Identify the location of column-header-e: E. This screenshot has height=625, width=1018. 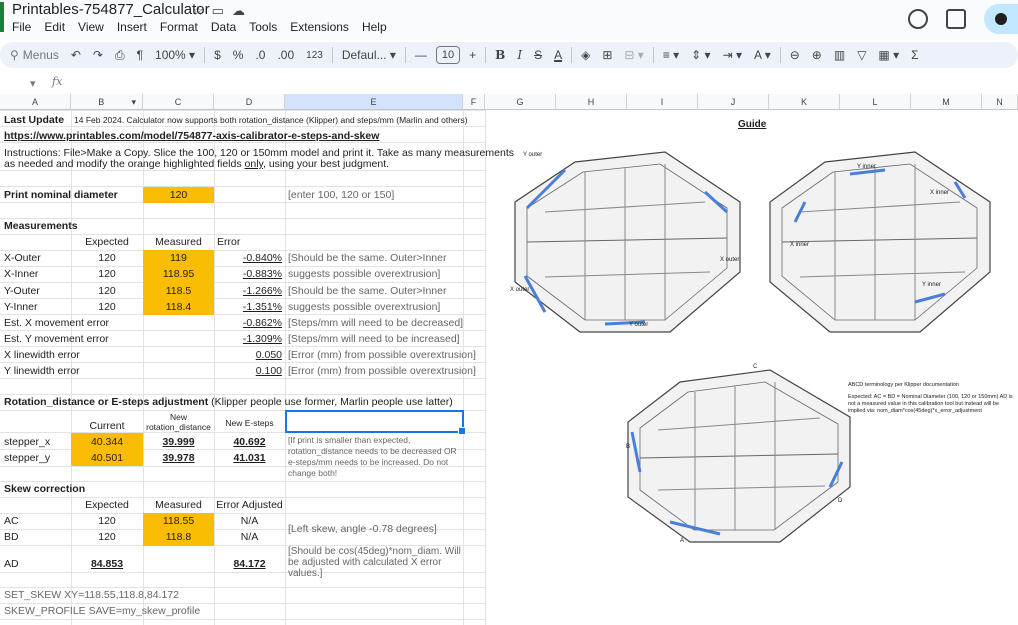
(374, 102).